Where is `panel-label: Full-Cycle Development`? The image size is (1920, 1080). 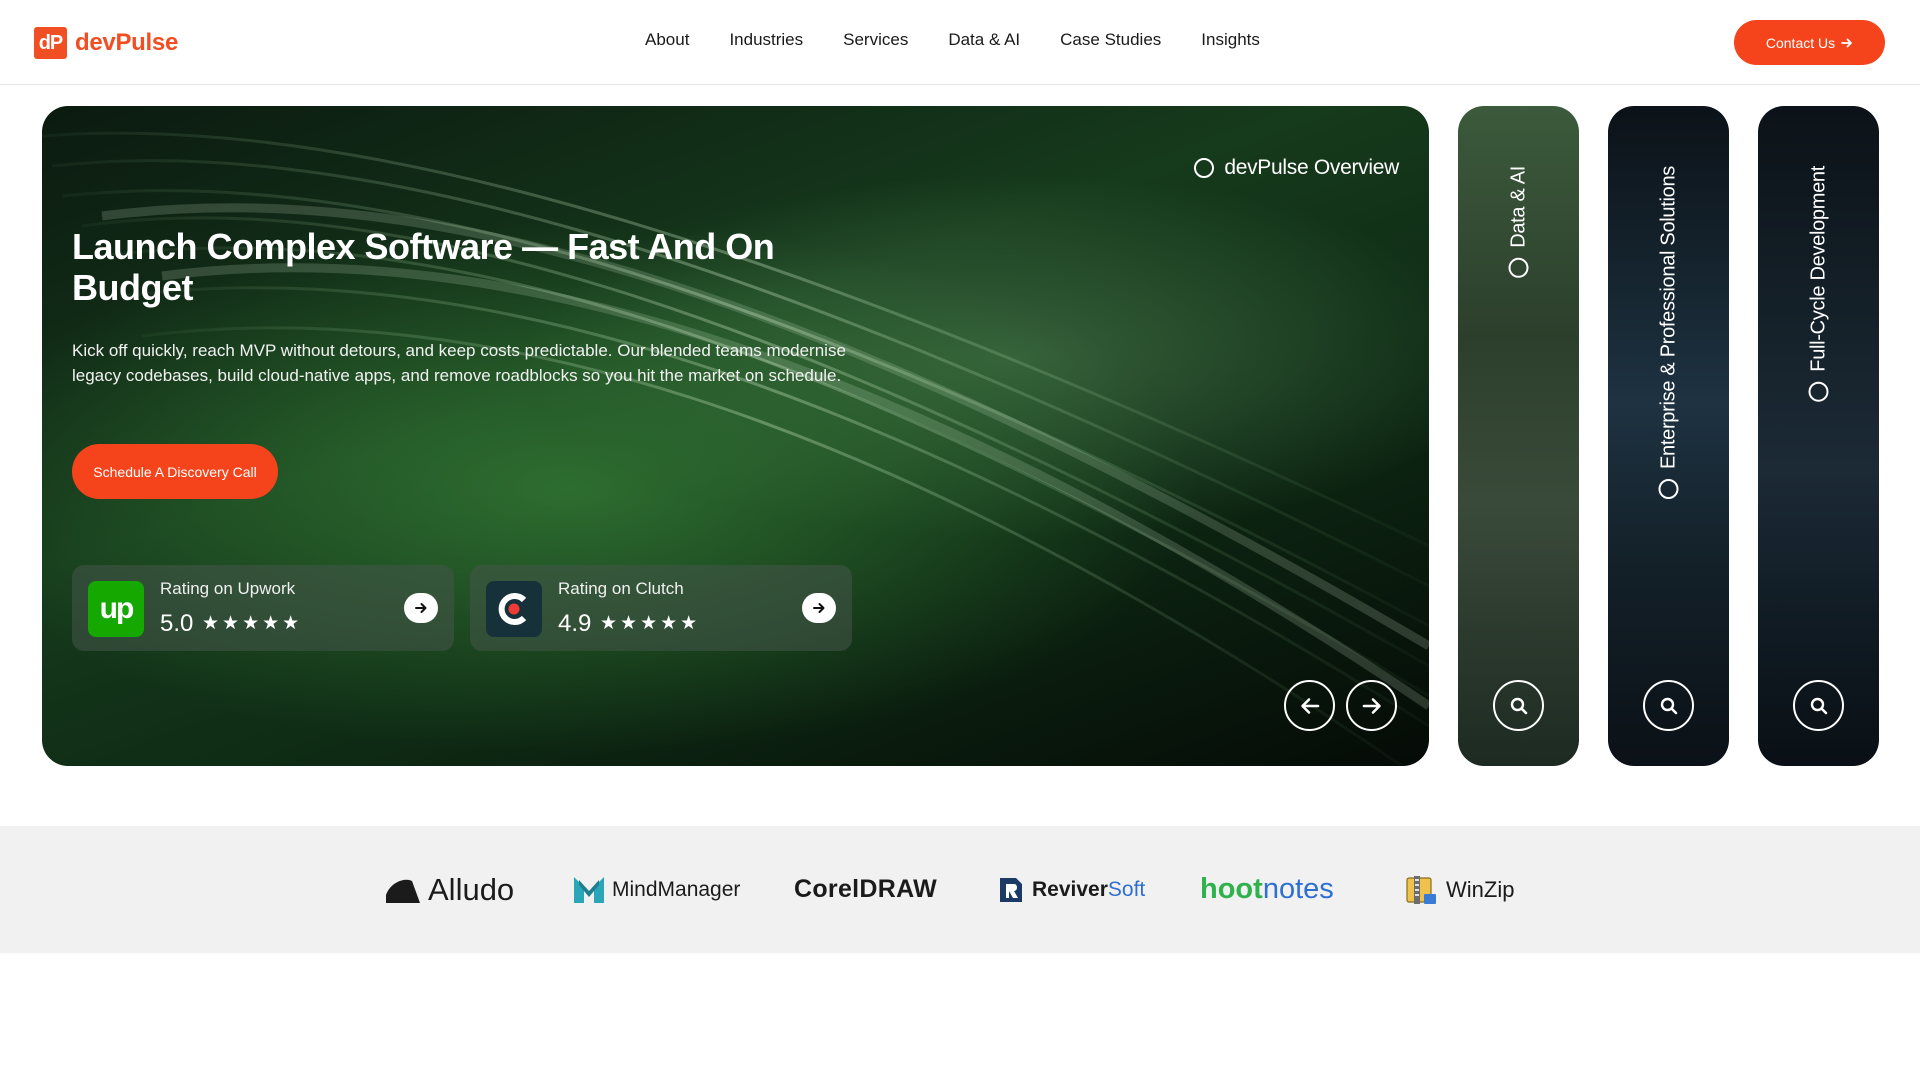
panel-label: Full-Cycle Development is located at coordinates (1818, 284).